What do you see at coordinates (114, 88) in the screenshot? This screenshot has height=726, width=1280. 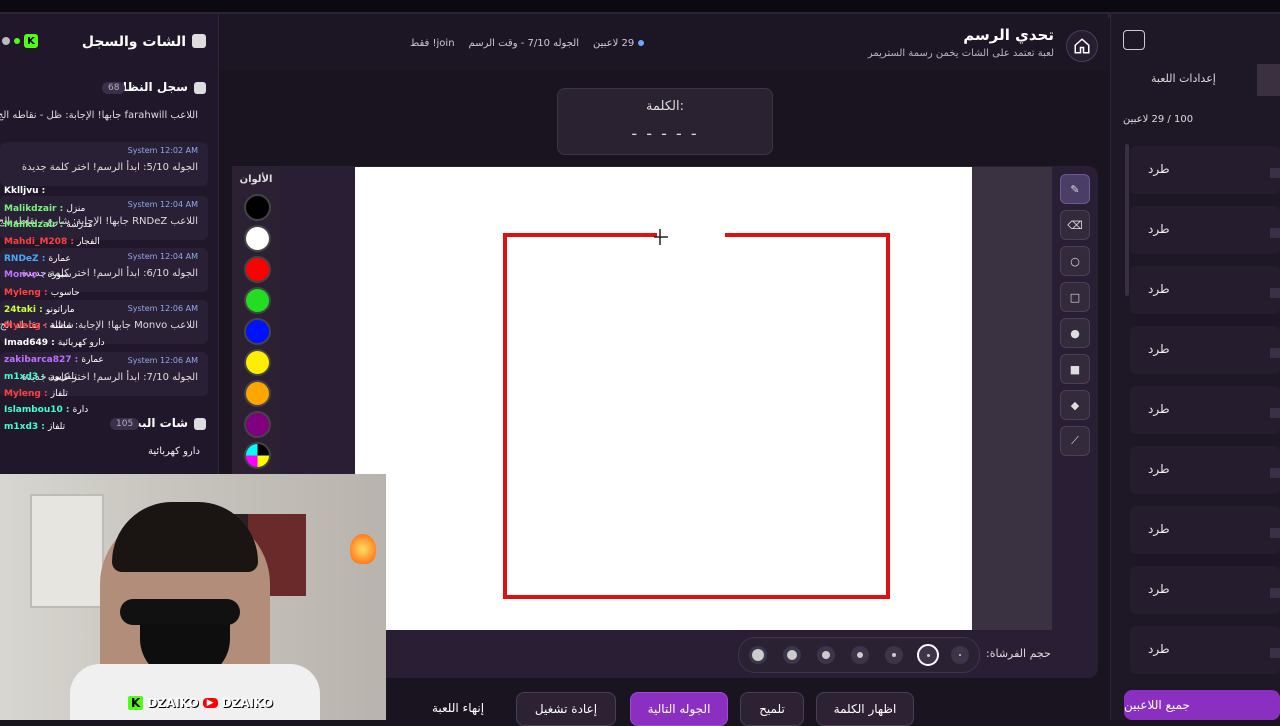 I see `log-count-badge: 68` at bounding box center [114, 88].